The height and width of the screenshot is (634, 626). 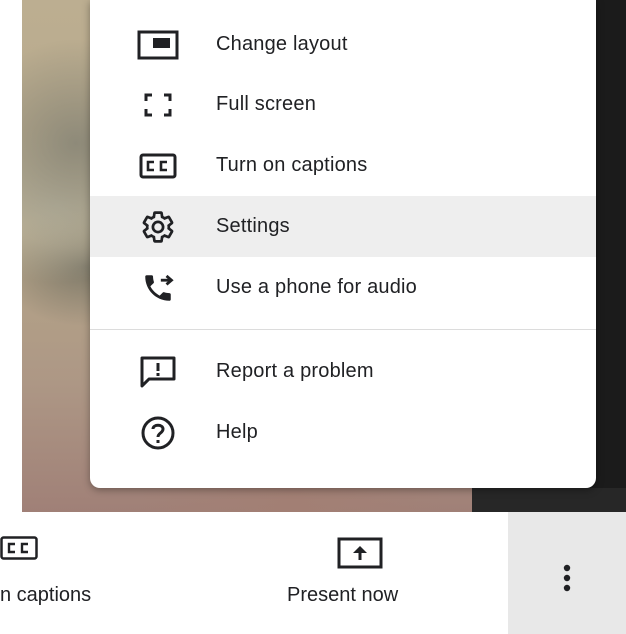 I want to click on menu-item-report-problem: Report a problem, so click(x=343, y=371).